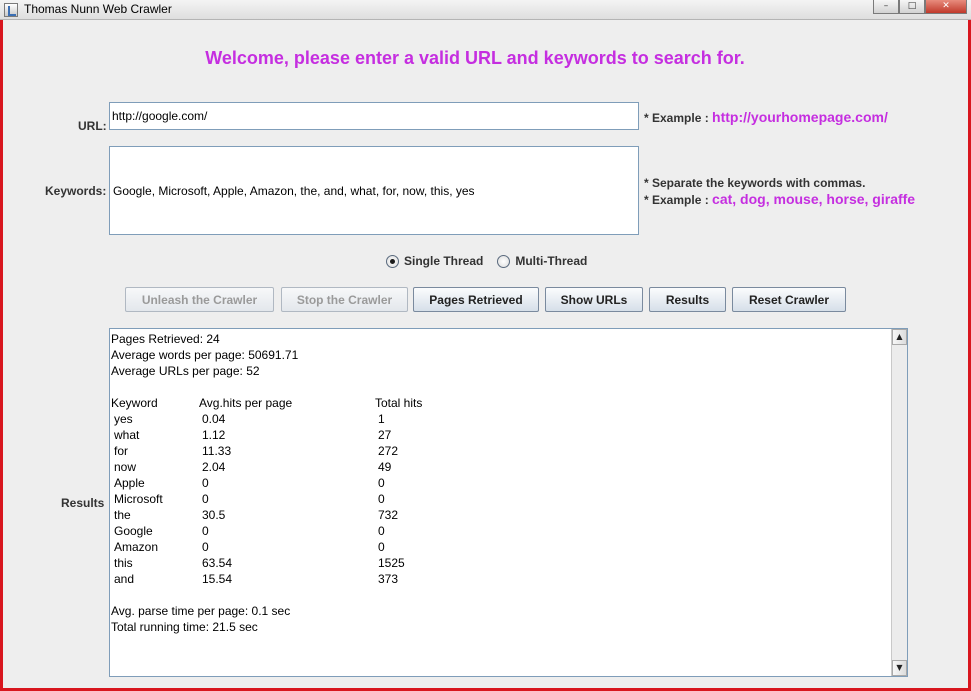  I want to click on cell-avg-hits: 30.5, so click(214, 515).